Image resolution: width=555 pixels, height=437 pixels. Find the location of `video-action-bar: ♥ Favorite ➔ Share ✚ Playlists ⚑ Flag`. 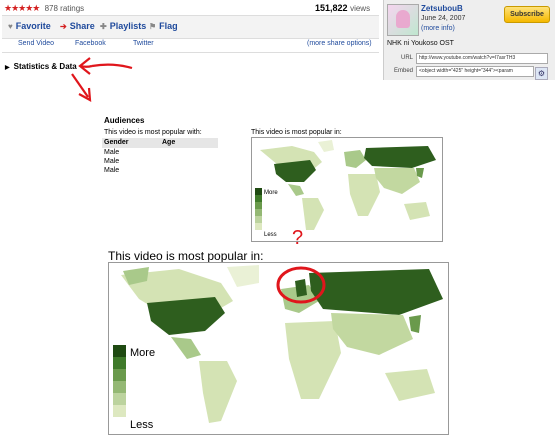

video-action-bar: ♥ Favorite ➔ Share ✚ Playlists ⚑ Flag is located at coordinates (190, 27).